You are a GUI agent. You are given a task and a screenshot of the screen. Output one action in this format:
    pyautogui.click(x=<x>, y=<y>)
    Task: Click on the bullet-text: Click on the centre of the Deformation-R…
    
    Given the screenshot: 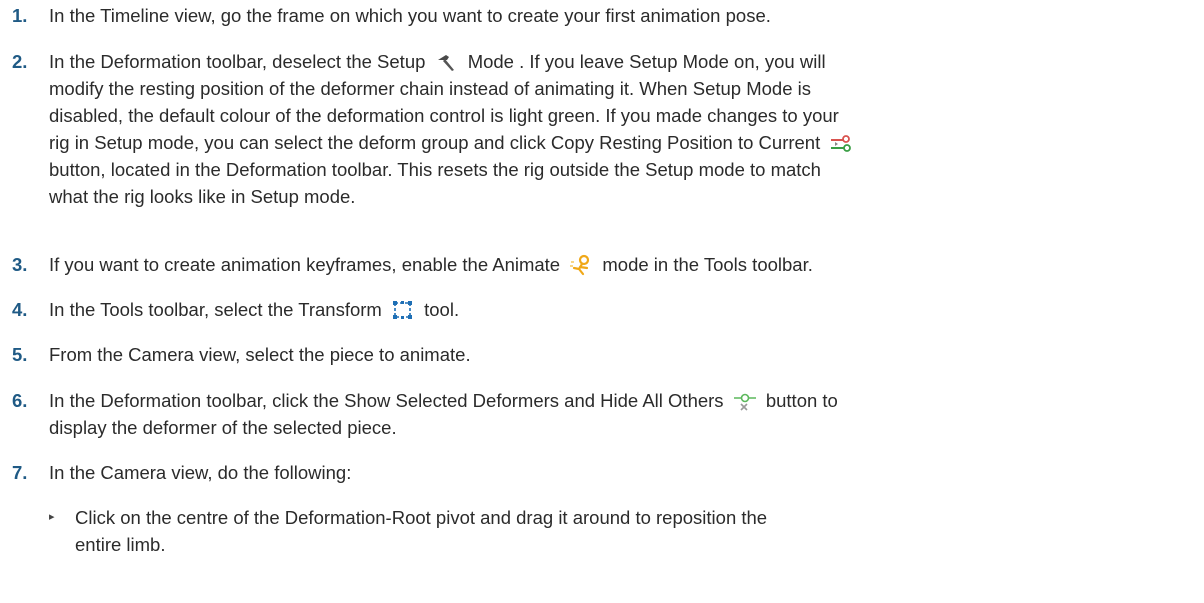 What is the action you would take?
    pyautogui.click(x=421, y=517)
    